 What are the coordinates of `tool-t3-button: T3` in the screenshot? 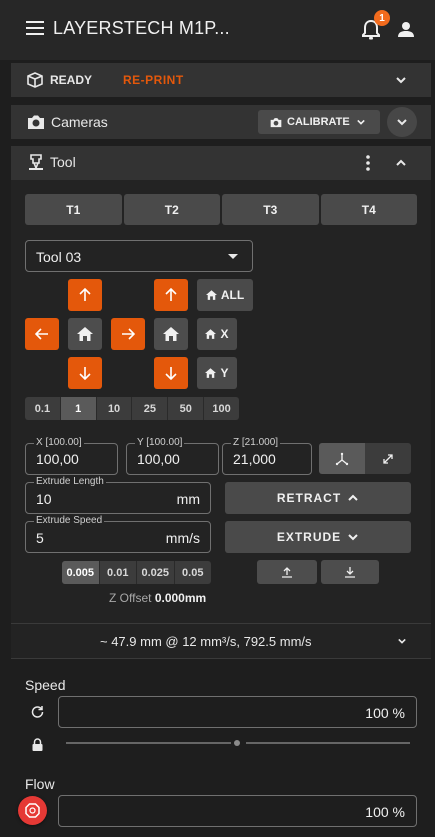 It's located at (270, 209).